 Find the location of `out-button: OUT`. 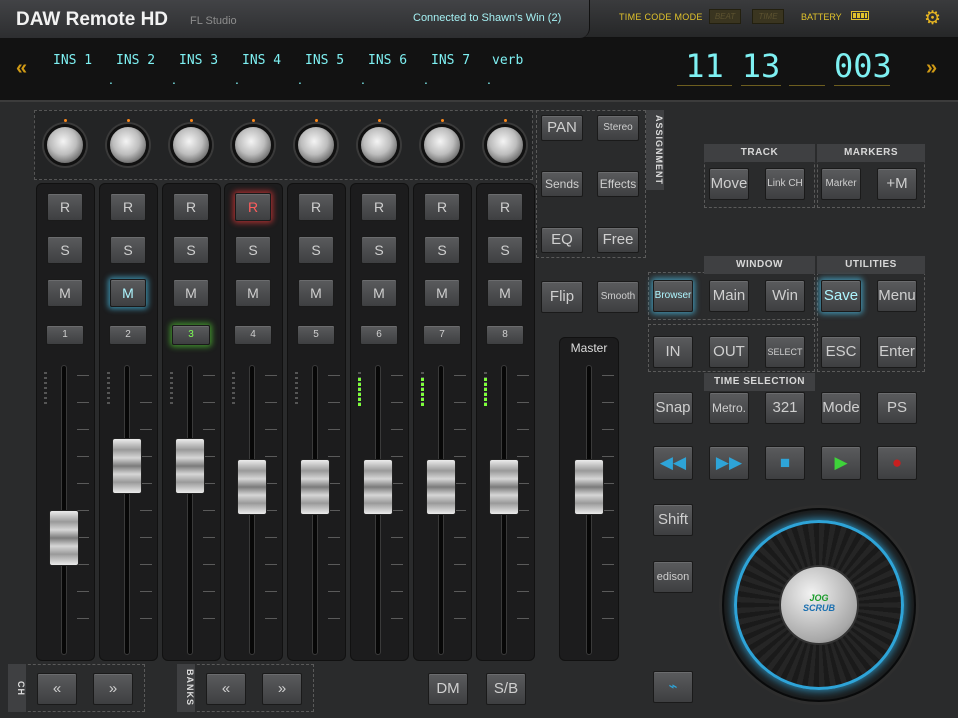

out-button: OUT is located at coordinates (729, 352).